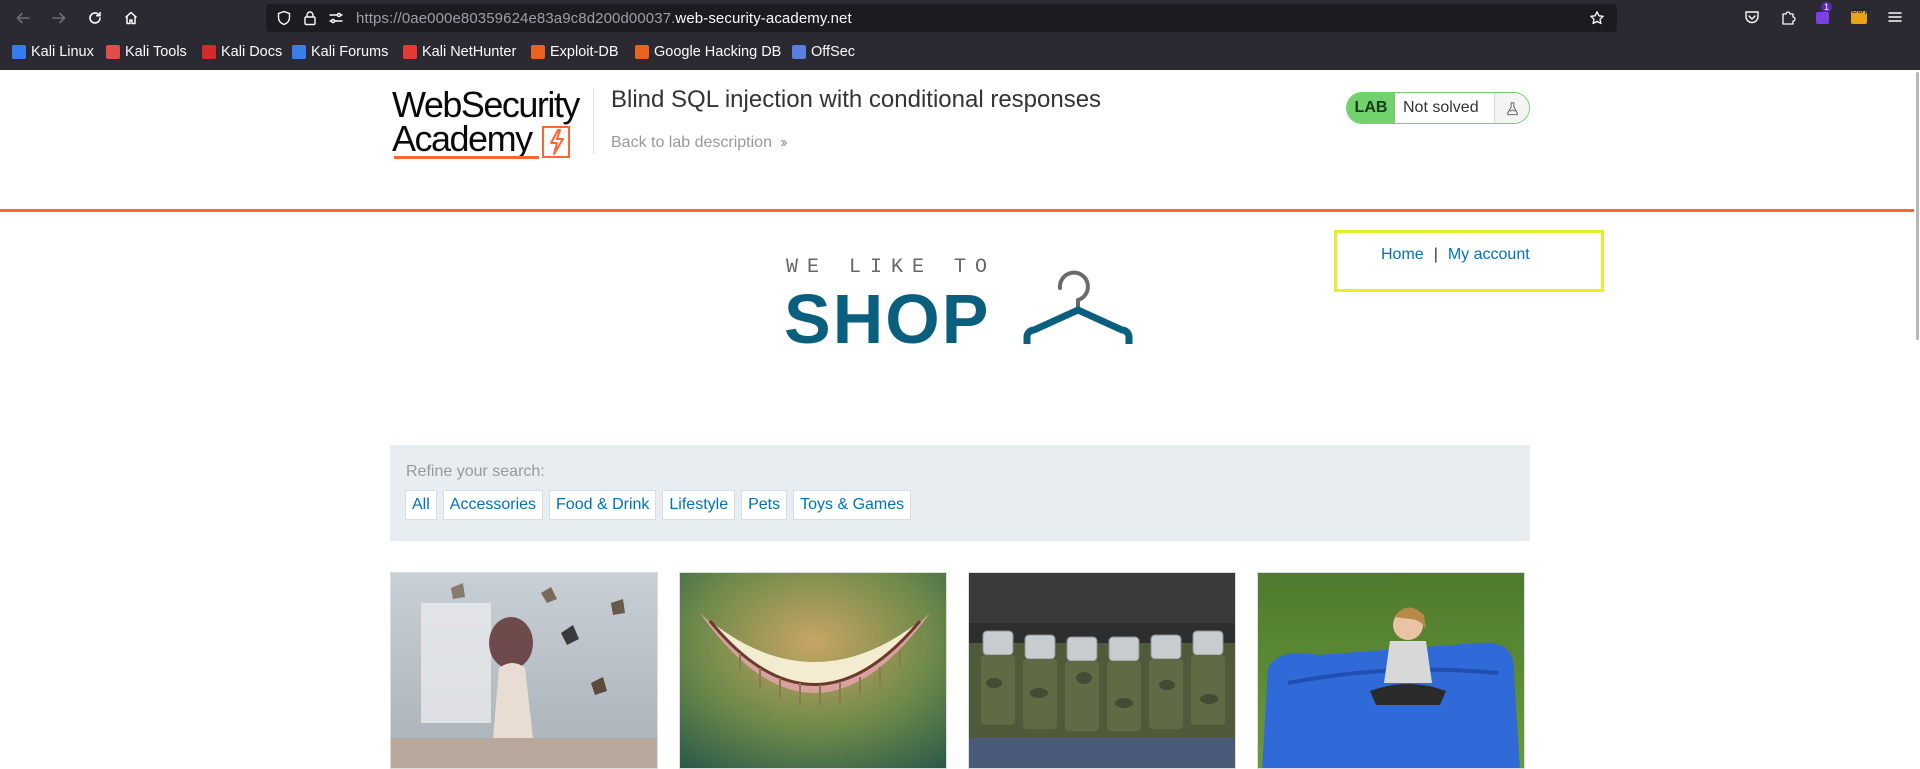 The image size is (1920, 769). I want to click on scrollbar-thumb, so click(1917, 206).